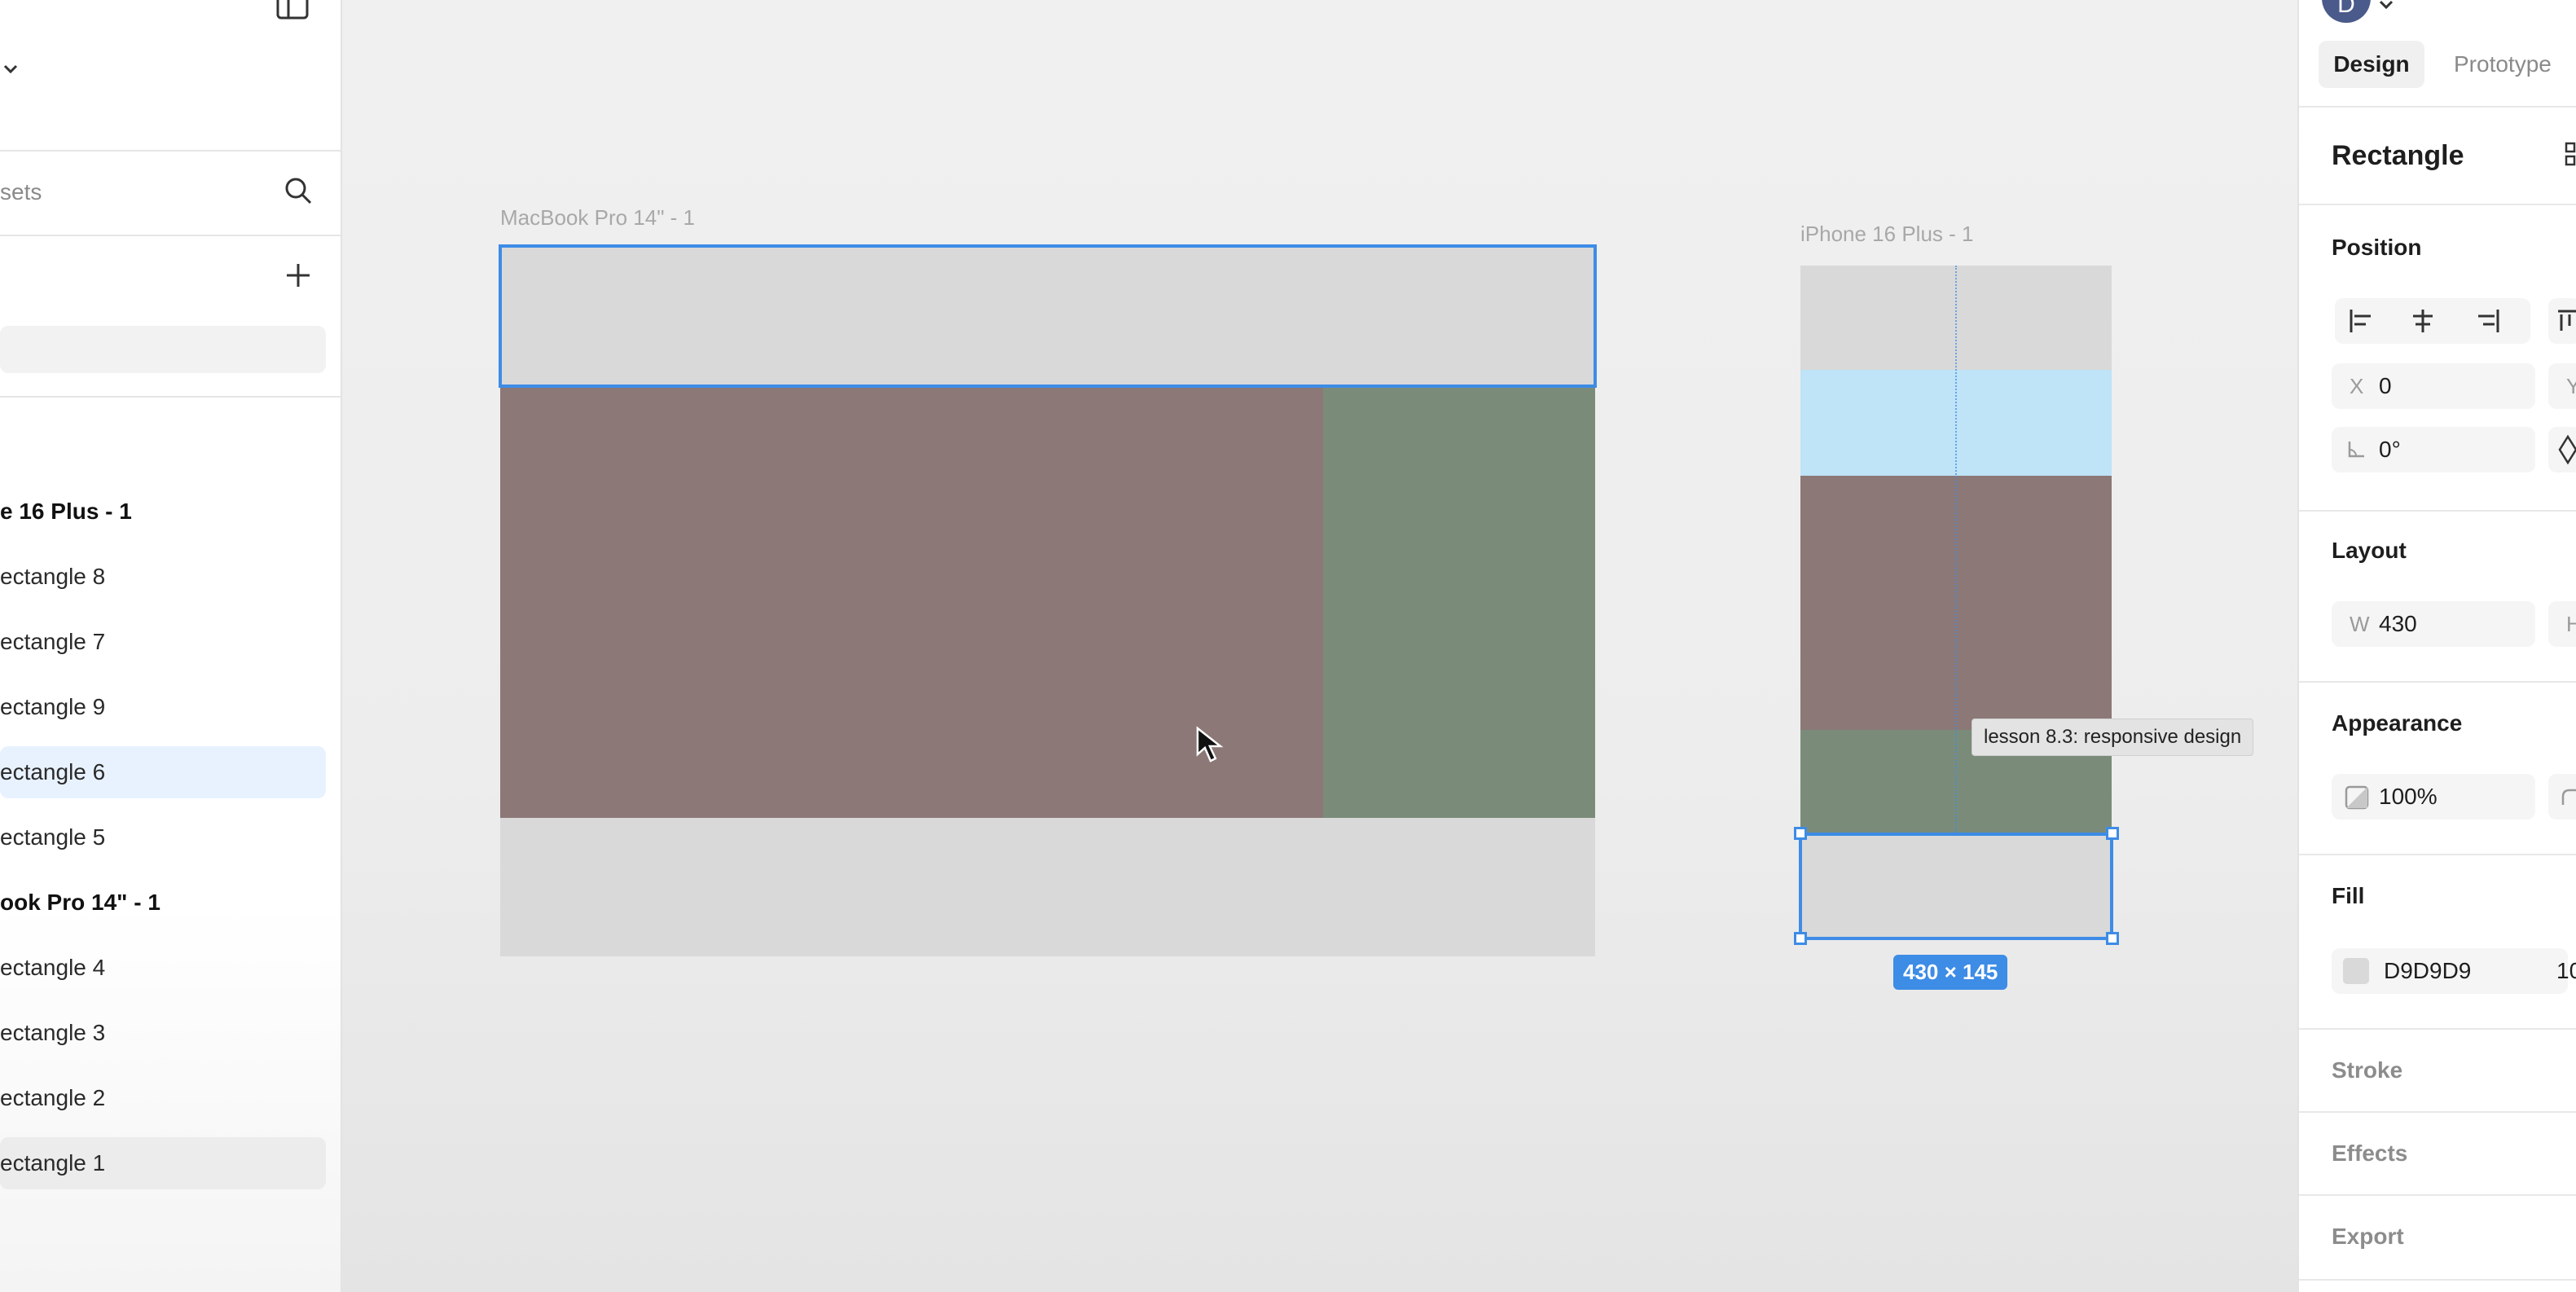 Image resolution: width=2576 pixels, height=1292 pixels. What do you see at coordinates (1956, 886) in the screenshot?
I see `selection-outline` at bounding box center [1956, 886].